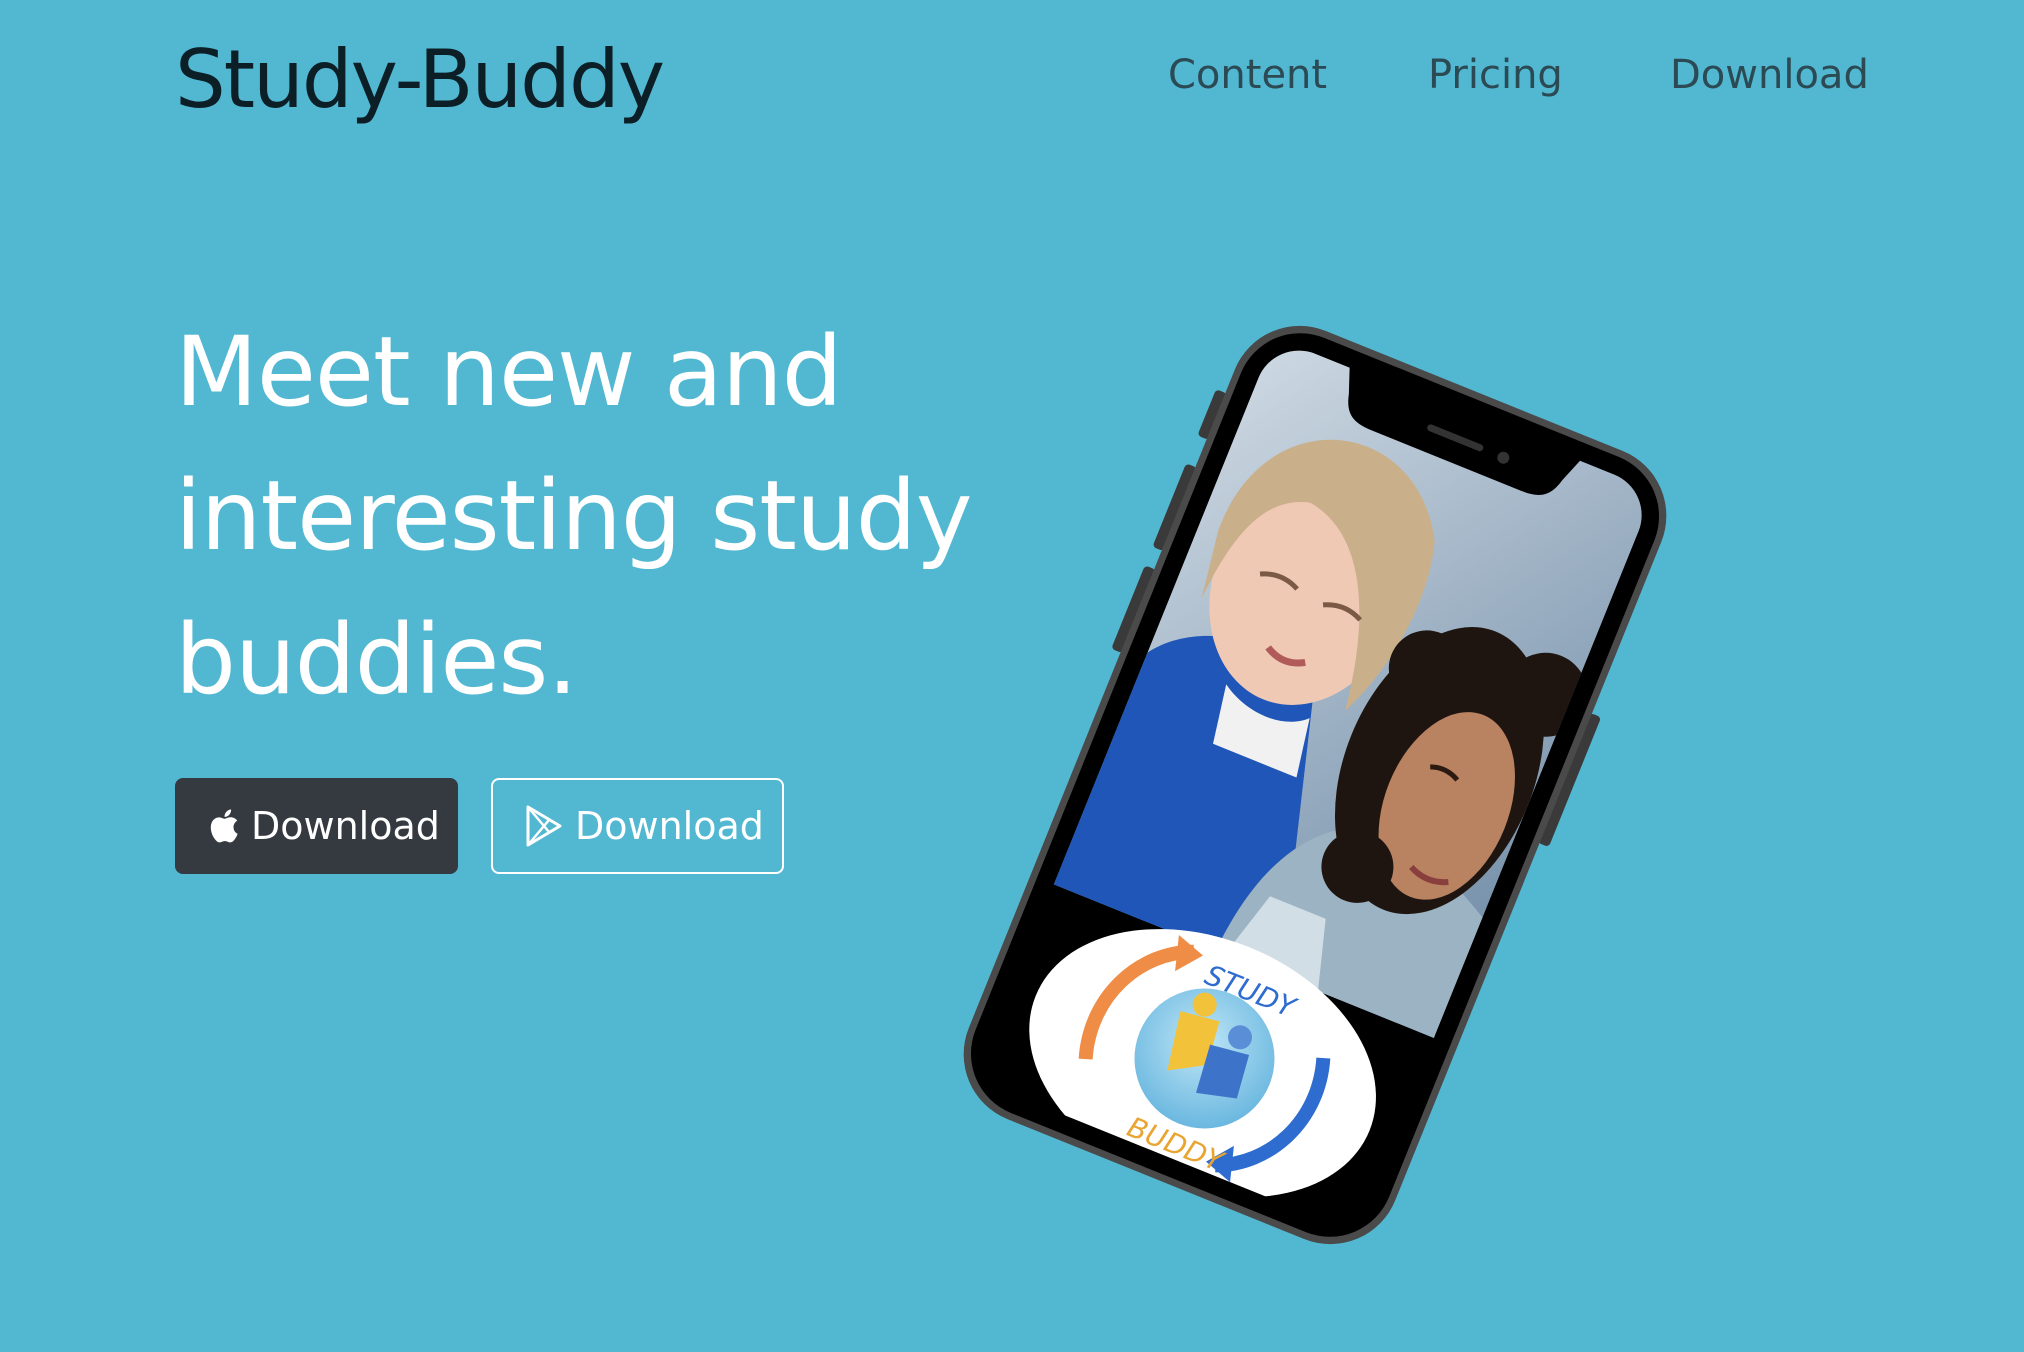  I want to click on navbar: Study-Buddy Content Pricing Download, so click(1012, 75).